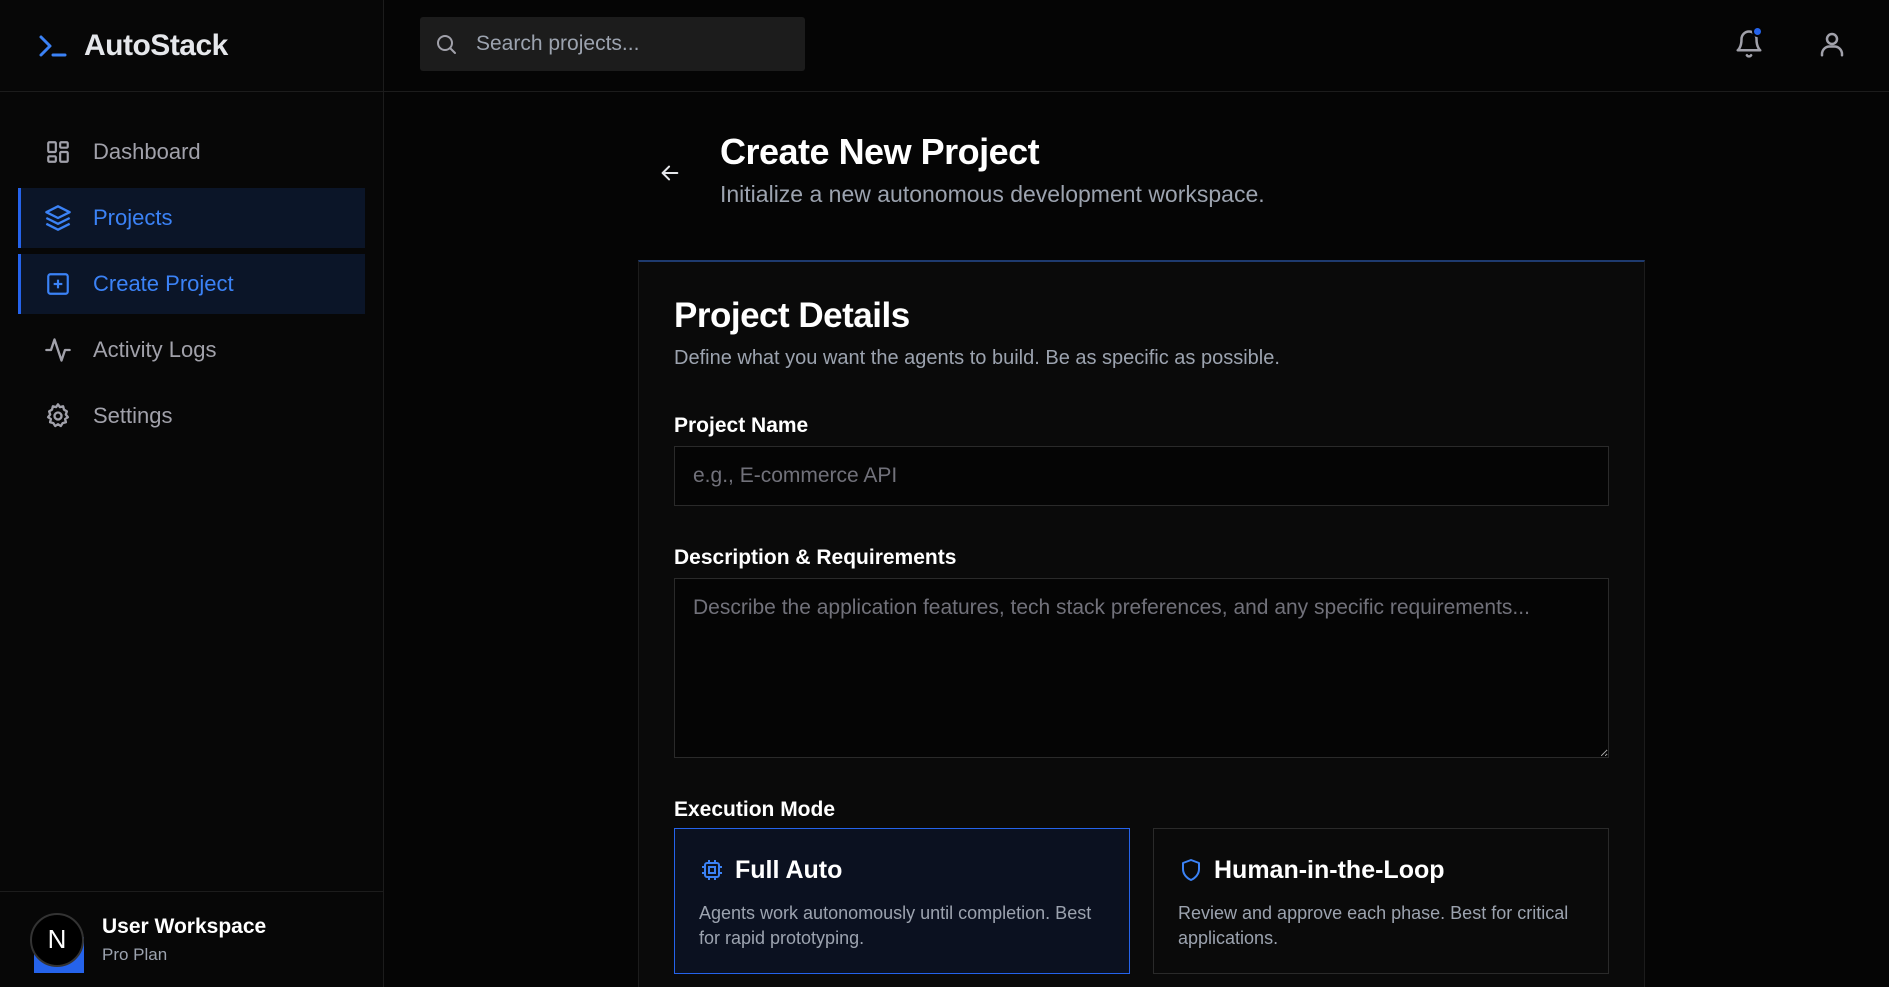 Image resolution: width=1889 pixels, height=987 pixels. I want to click on arrow-left-icon, so click(670, 173).